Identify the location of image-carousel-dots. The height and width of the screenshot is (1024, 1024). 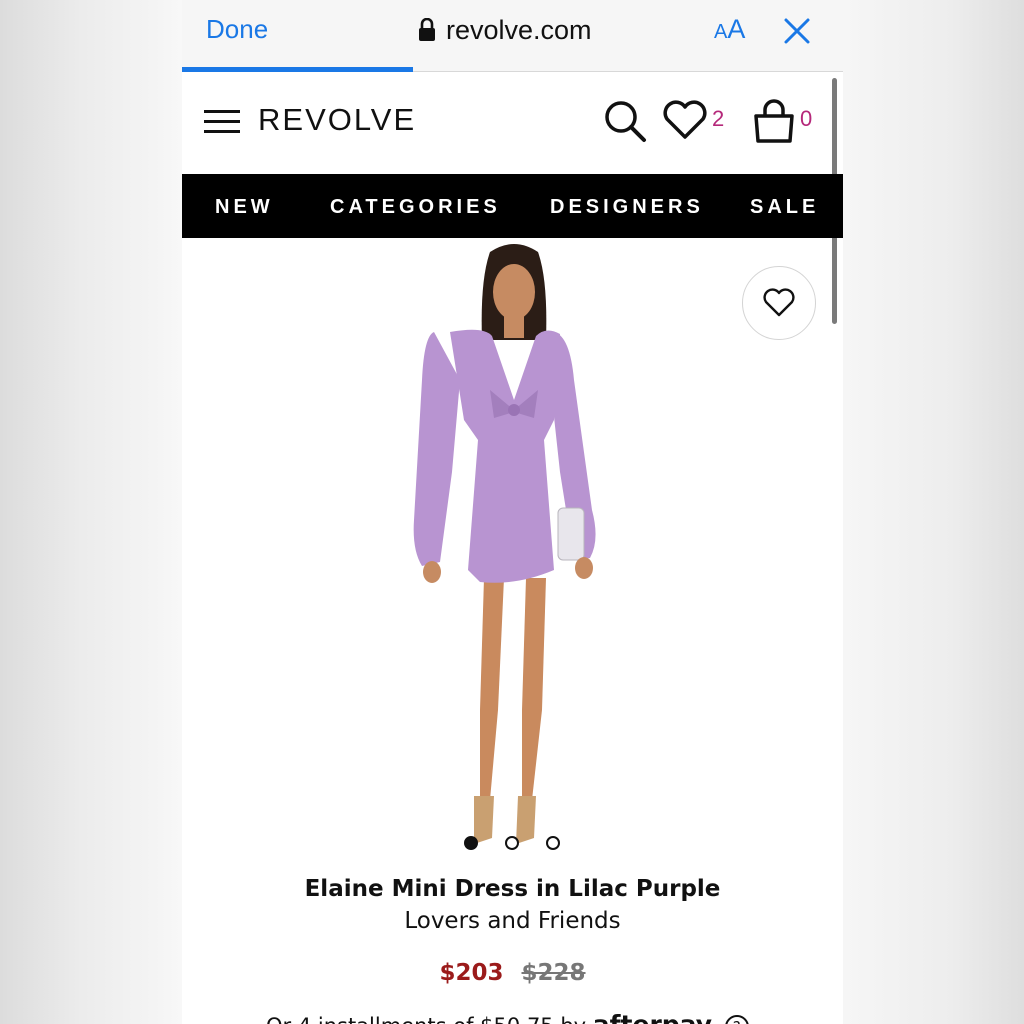
(512, 843).